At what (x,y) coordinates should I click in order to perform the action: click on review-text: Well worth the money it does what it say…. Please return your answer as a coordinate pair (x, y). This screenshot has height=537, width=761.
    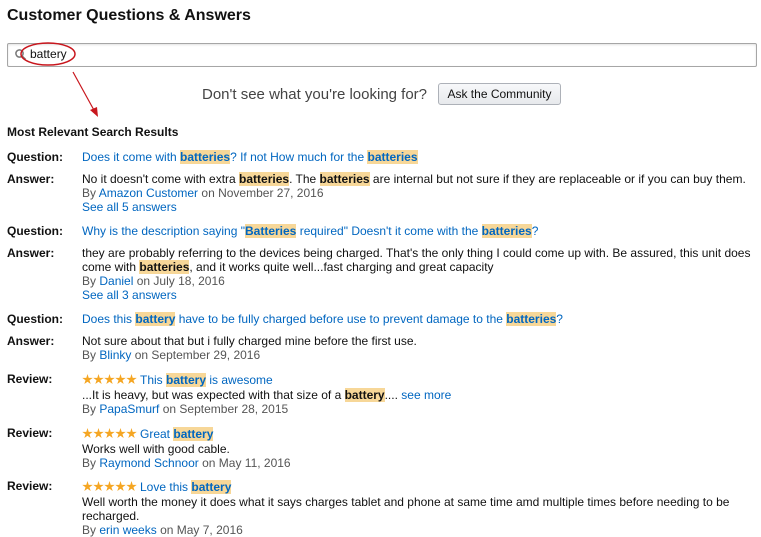
    Looking at the image, I should click on (406, 509).